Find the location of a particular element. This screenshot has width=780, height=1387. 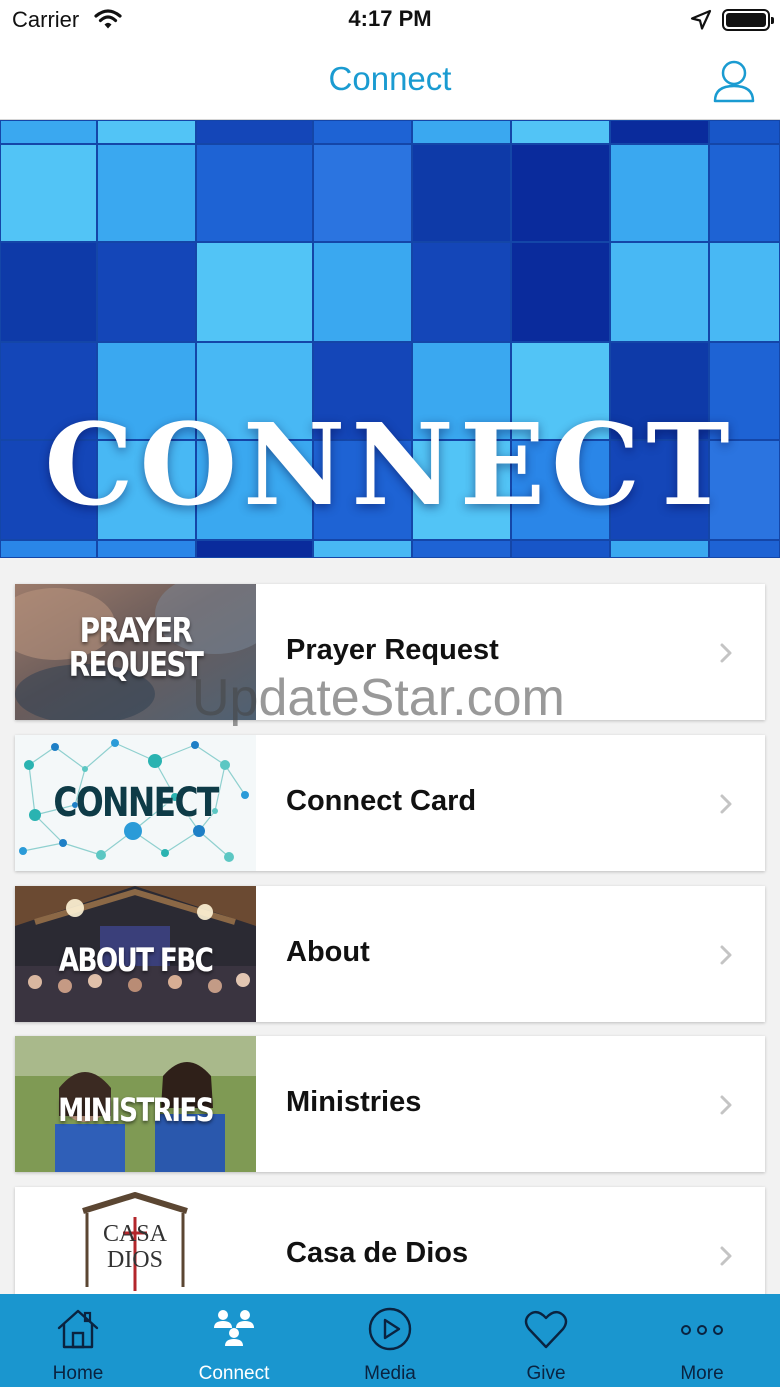

status-time: 4:17 PM is located at coordinates (390, 18).